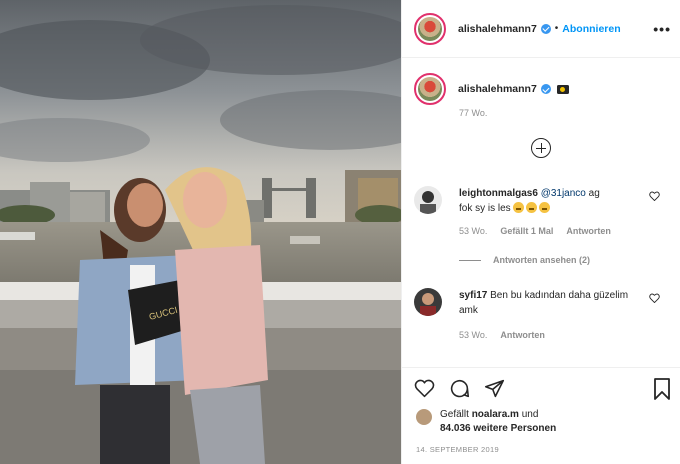  Describe the element at coordinates (457, 449) in the screenshot. I see `post-date: 14. SEPTEMBER 2019` at that location.